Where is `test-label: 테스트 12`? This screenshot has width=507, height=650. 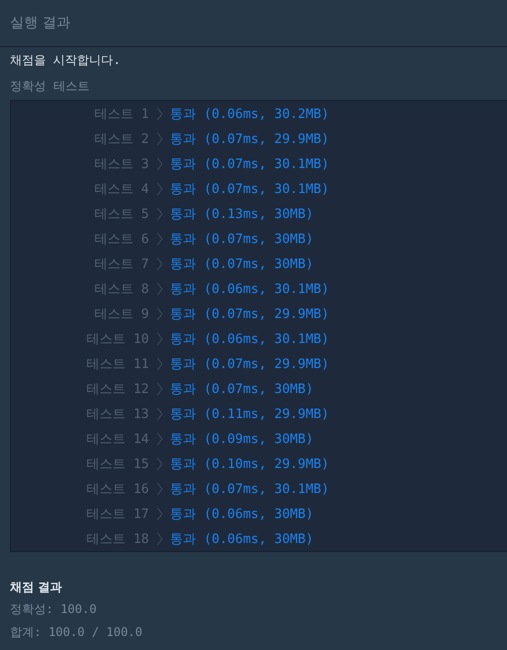 test-label: 테스트 12 is located at coordinates (117, 389).